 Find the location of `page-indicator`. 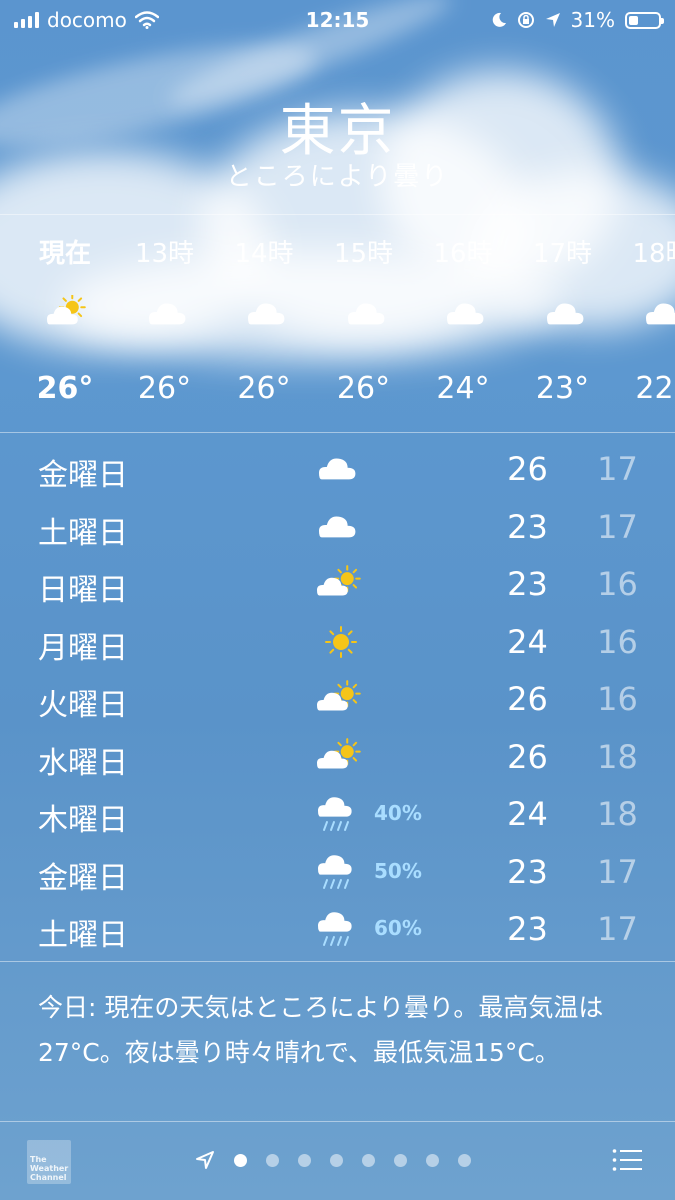

page-indicator is located at coordinates (333, 1160).